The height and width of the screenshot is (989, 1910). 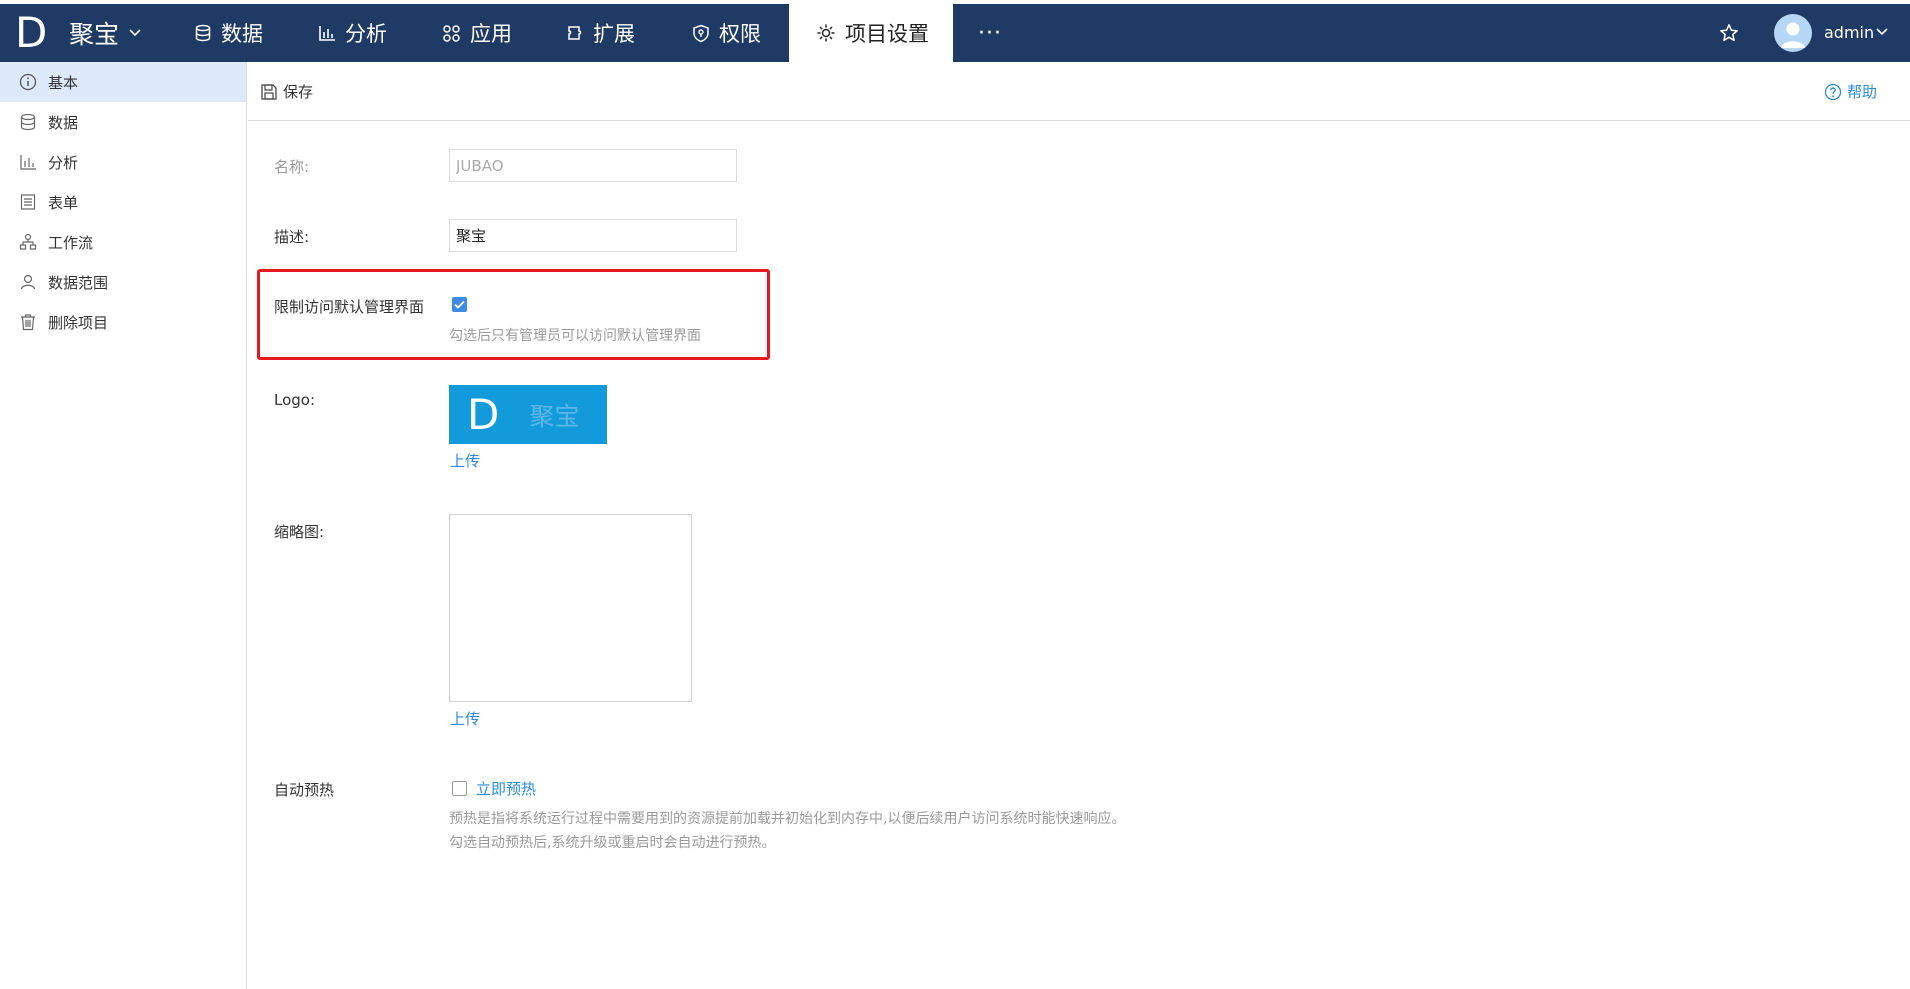 What do you see at coordinates (612, 843) in the screenshot?
I see `preheat-hint-line-2: 勾选自动预热后,系统升级或重启时会自动进行预热。` at bounding box center [612, 843].